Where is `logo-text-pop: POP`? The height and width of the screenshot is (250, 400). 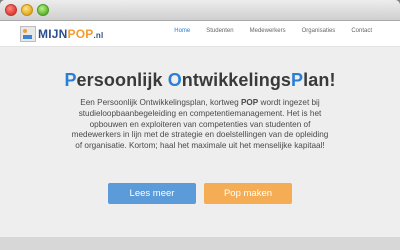
logo-text-pop: POP is located at coordinates (80, 33).